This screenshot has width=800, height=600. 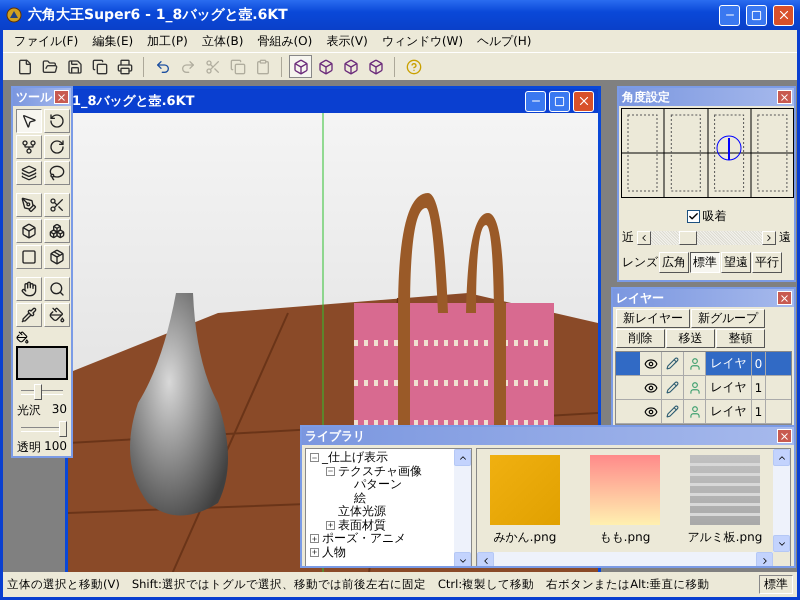 I want to click on lasso-icon, so click(x=57, y=173).